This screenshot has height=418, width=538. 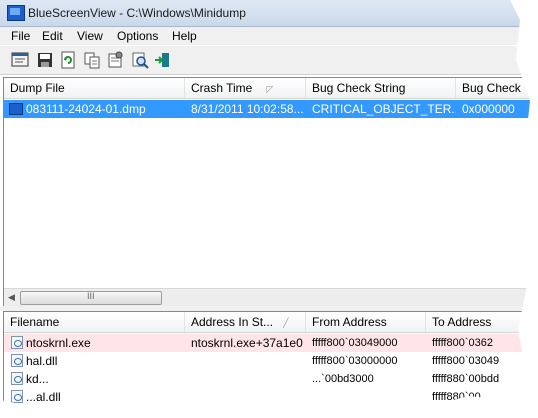 What do you see at coordinates (466, 379) in the screenshot?
I see `to-address-cell: fffff880`00bdd` at bounding box center [466, 379].